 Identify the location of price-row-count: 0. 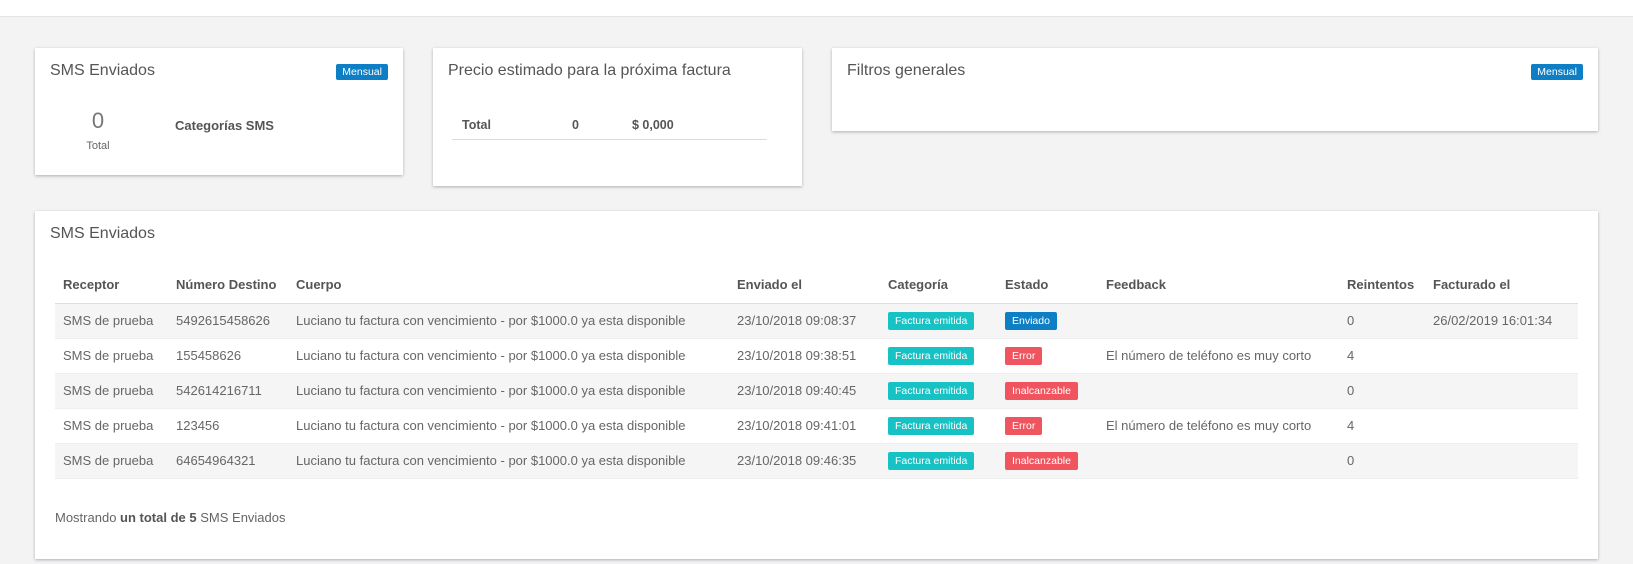
(575, 125).